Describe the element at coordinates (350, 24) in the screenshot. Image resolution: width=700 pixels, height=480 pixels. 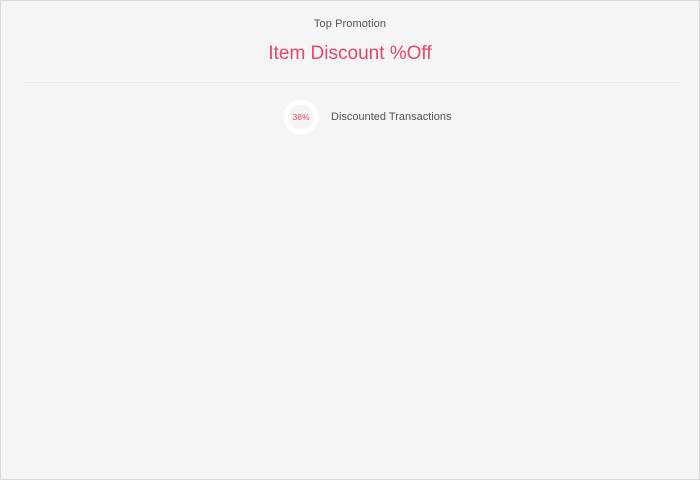
I see `panel-subtitle: Top Promotion` at that location.